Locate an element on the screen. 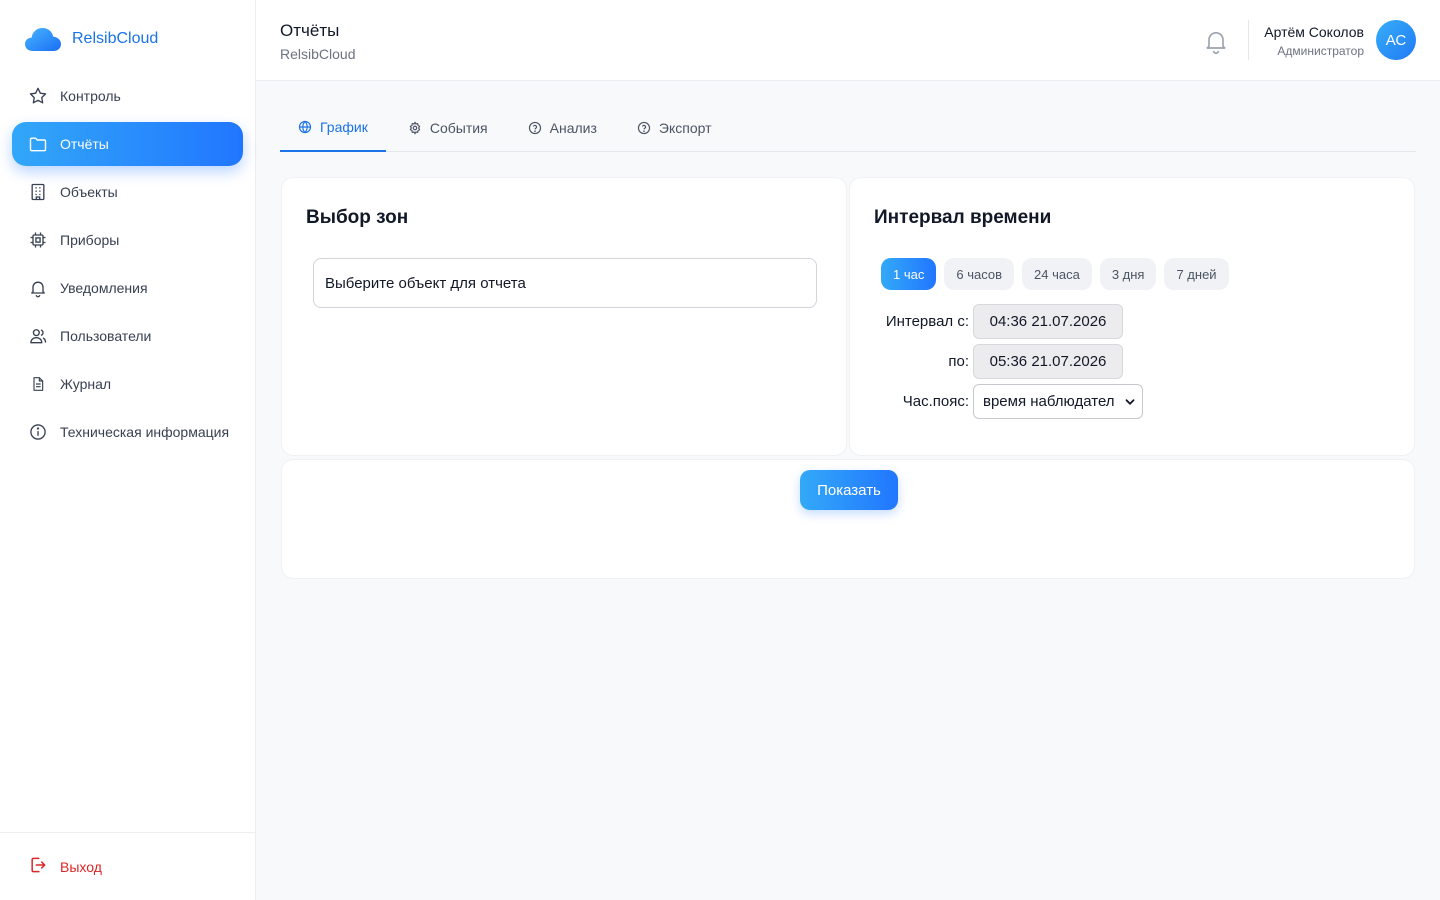 The width and height of the screenshot is (1440, 900). sidebar-item-objects: Объекты is located at coordinates (127, 192).